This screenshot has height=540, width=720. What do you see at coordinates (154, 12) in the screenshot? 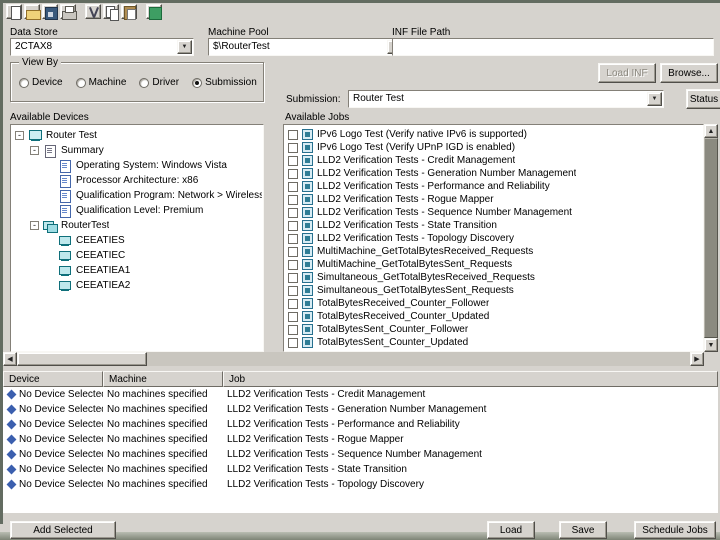
I see `run-icon` at bounding box center [154, 12].